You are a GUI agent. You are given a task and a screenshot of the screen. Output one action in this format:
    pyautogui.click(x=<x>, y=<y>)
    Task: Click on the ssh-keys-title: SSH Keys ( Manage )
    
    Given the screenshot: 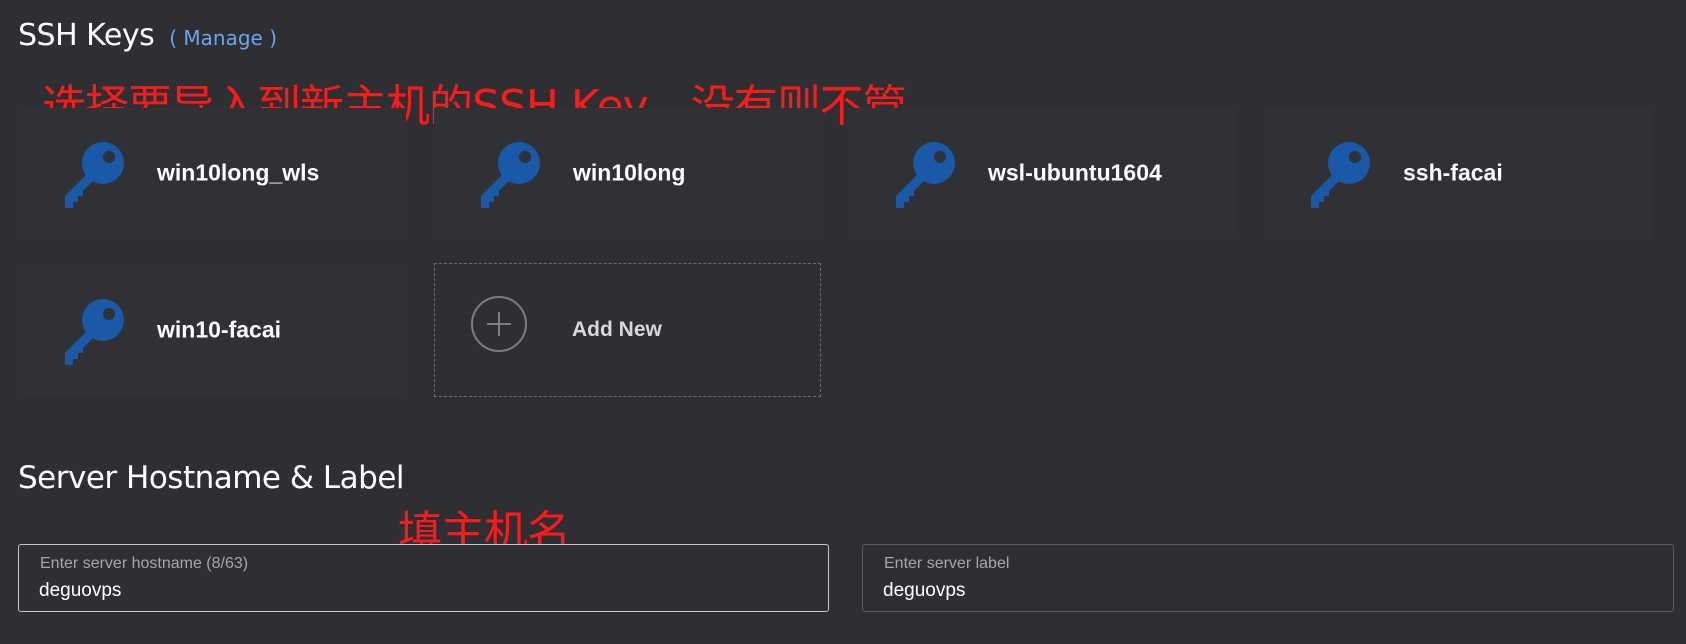 What is the action you would take?
    pyautogui.click(x=147, y=35)
    